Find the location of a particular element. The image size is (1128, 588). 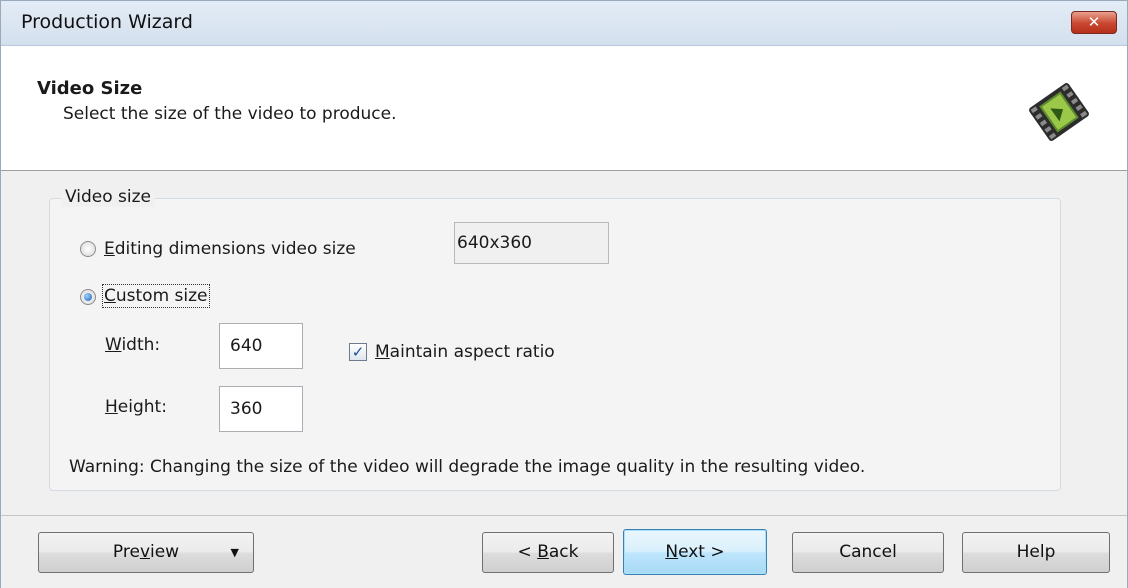

preview-button: Preview ▼ is located at coordinates (146, 552).